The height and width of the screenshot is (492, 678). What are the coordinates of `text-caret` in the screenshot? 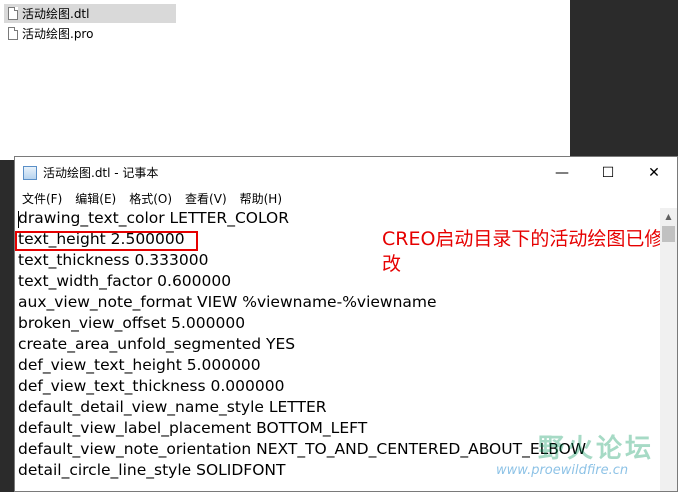 It's located at (18, 219).